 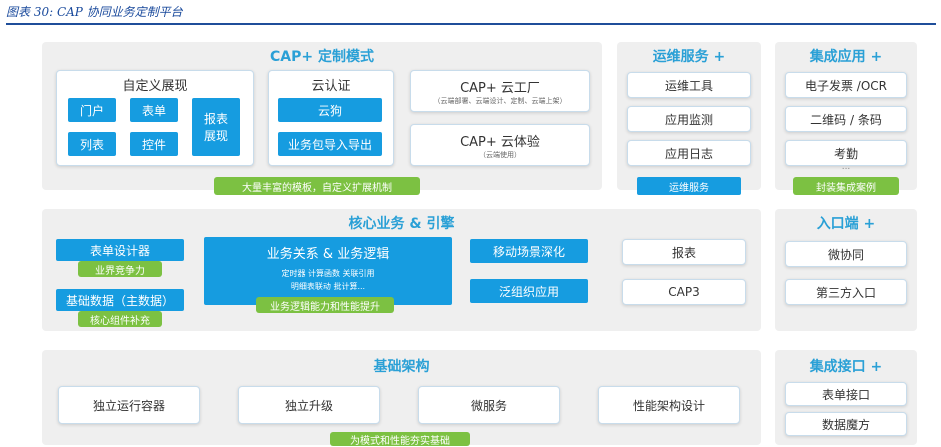 What do you see at coordinates (529, 251) in the screenshot?
I see `mobile-block: 移动场景深化` at bounding box center [529, 251].